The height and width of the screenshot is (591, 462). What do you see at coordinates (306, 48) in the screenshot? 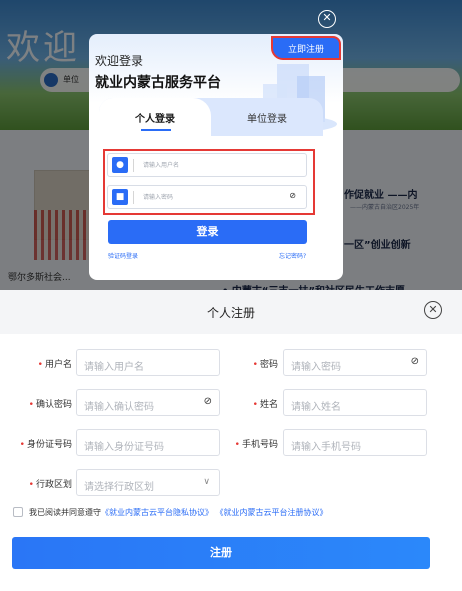
I see `register-now-button: 立即注册` at bounding box center [306, 48].